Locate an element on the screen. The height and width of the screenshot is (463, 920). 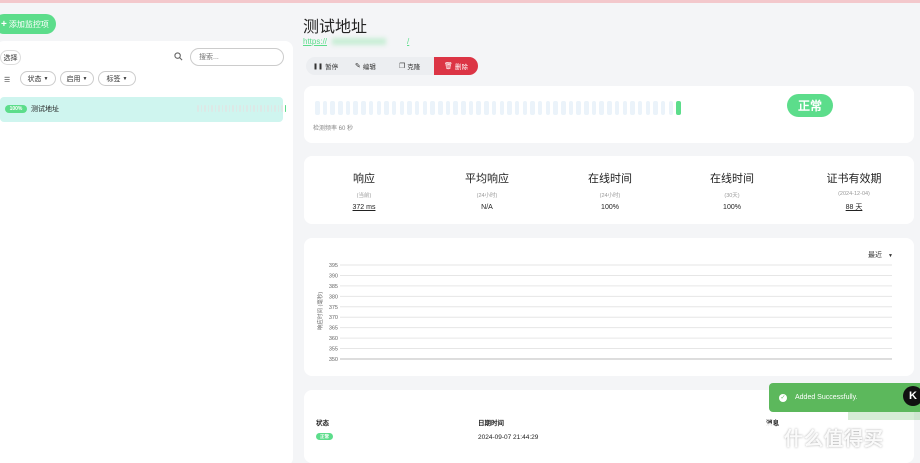
k-logo-icon: K is located at coordinates (911, 396).